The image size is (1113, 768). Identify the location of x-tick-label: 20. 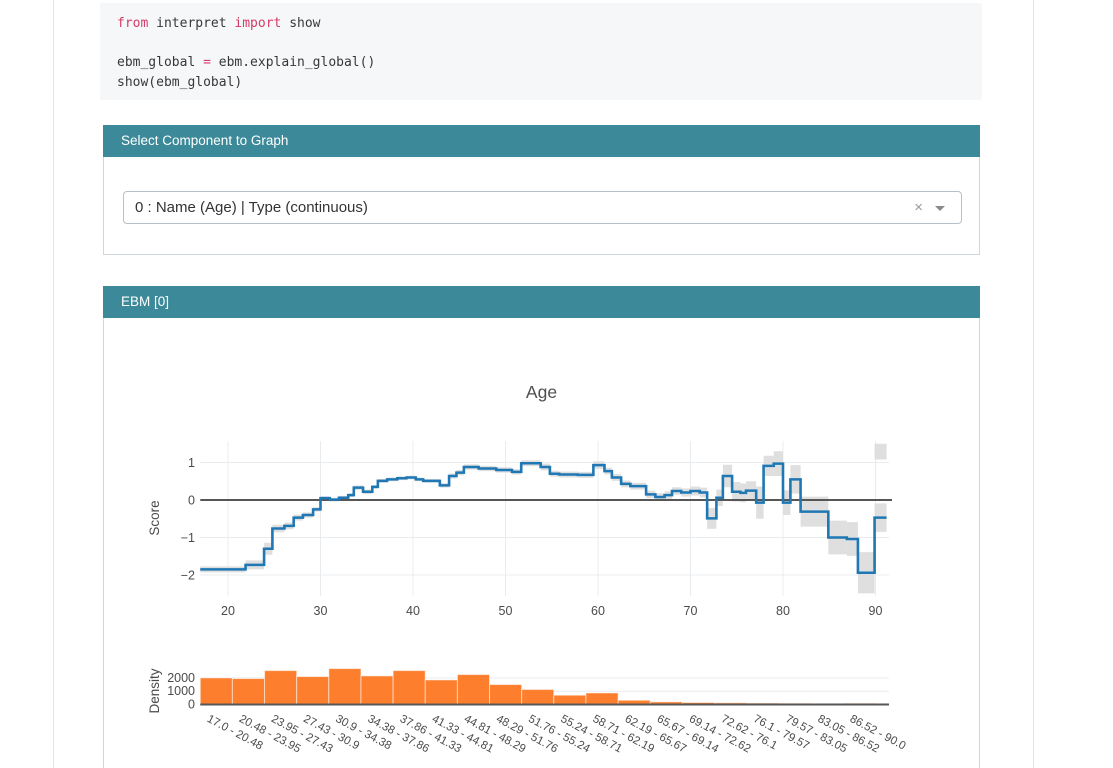
(228, 611).